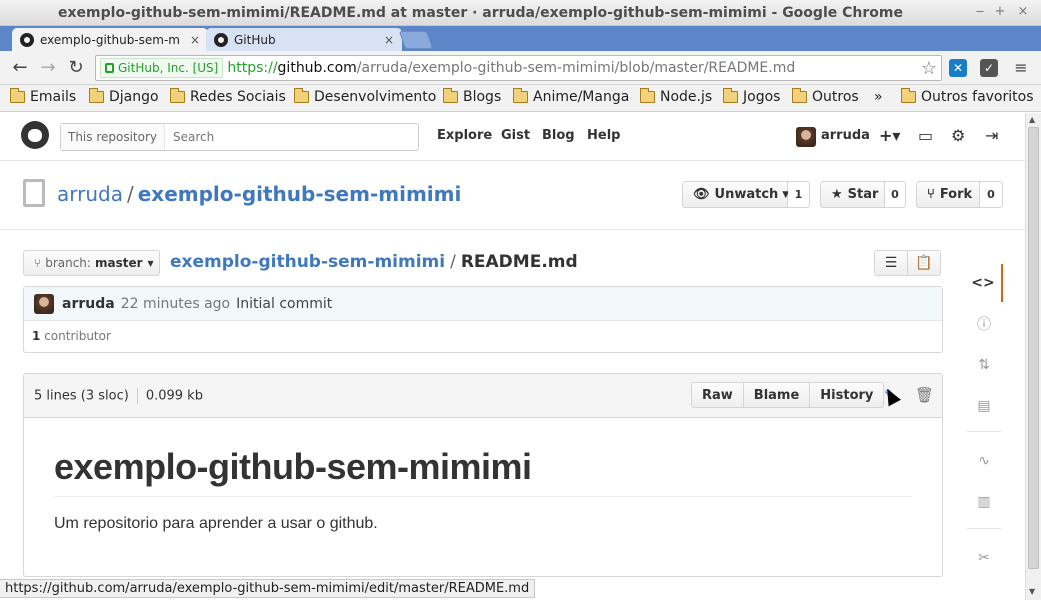 The image size is (1041, 600). I want to click on sign-out-icon: ⇥, so click(991, 135).